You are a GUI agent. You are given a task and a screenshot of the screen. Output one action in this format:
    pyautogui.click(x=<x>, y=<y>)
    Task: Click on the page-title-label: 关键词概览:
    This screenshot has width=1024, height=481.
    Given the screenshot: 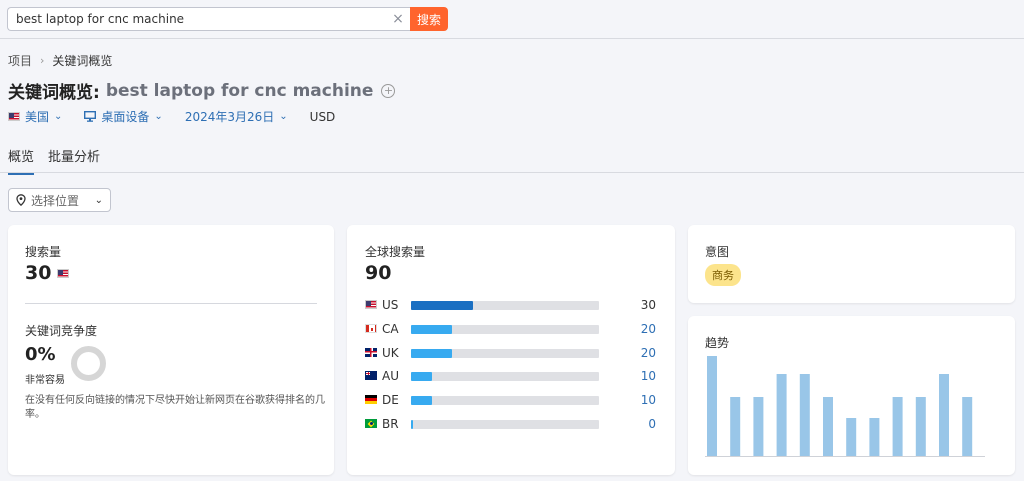 What is the action you would take?
    pyautogui.click(x=54, y=93)
    